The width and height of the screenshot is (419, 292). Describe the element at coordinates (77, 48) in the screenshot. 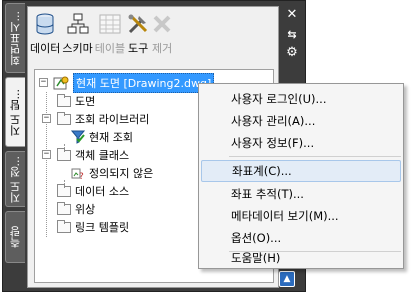

I see `schema-label: 스키마` at that location.